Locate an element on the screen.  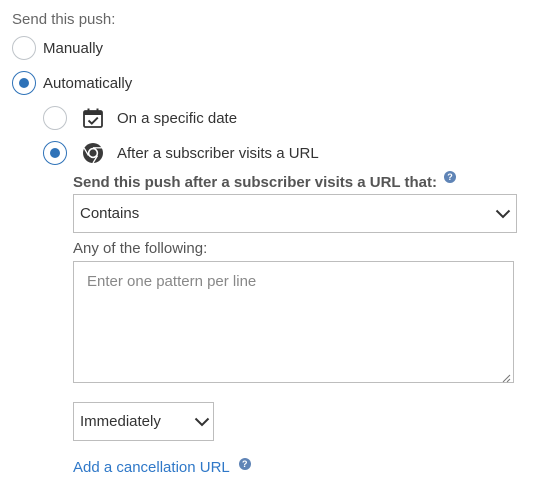
timing-select: Immediately is located at coordinates (143, 421).